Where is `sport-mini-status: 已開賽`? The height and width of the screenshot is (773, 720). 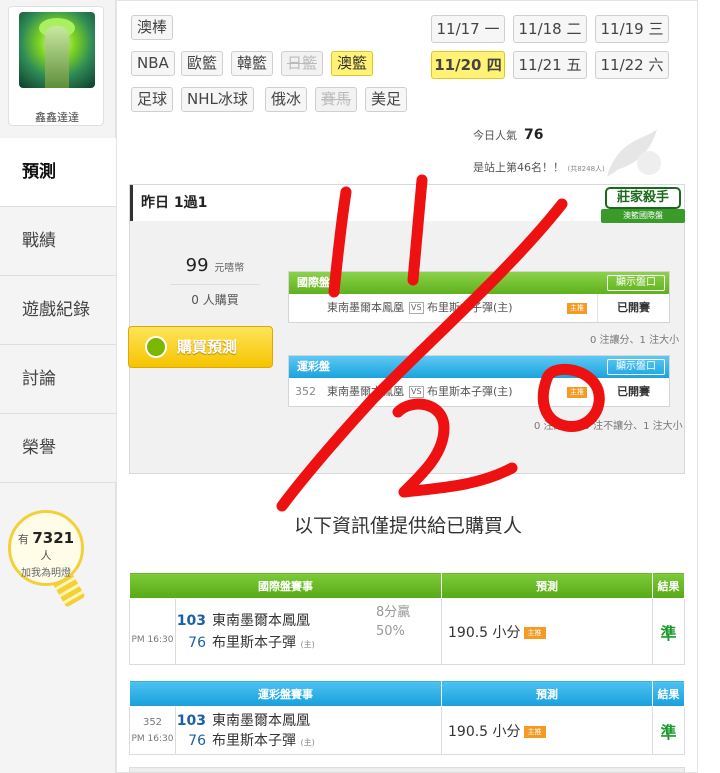
sport-mini-status: 已開賽 is located at coordinates (633, 392).